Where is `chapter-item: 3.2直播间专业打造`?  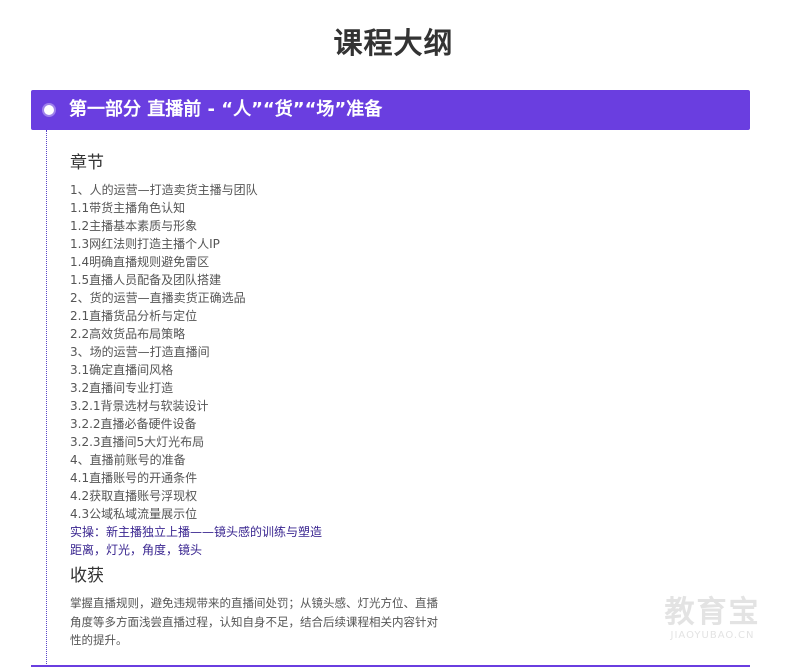
chapter-item: 3.2直播间专业打造 is located at coordinates (122, 388).